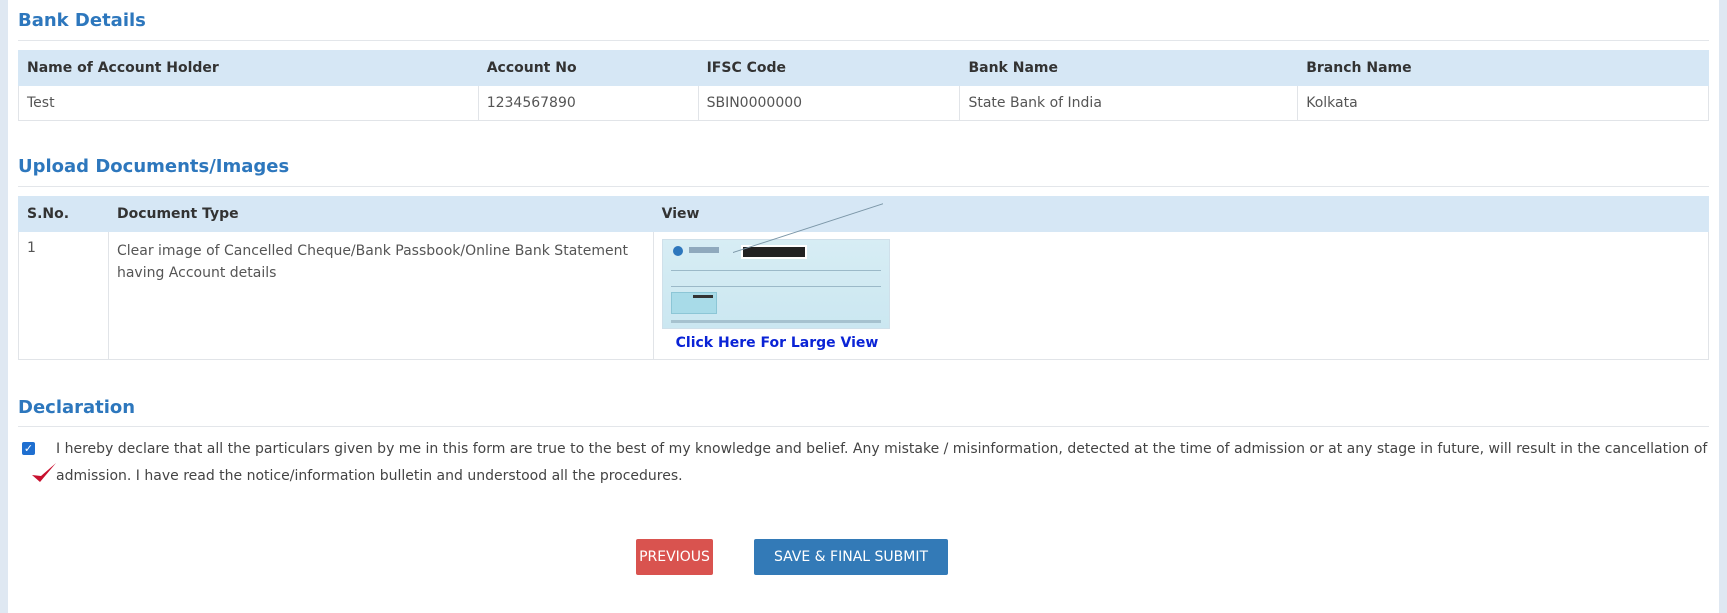 The image size is (1727, 613). I want to click on cell-account-holder: Test, so click(248, 103).